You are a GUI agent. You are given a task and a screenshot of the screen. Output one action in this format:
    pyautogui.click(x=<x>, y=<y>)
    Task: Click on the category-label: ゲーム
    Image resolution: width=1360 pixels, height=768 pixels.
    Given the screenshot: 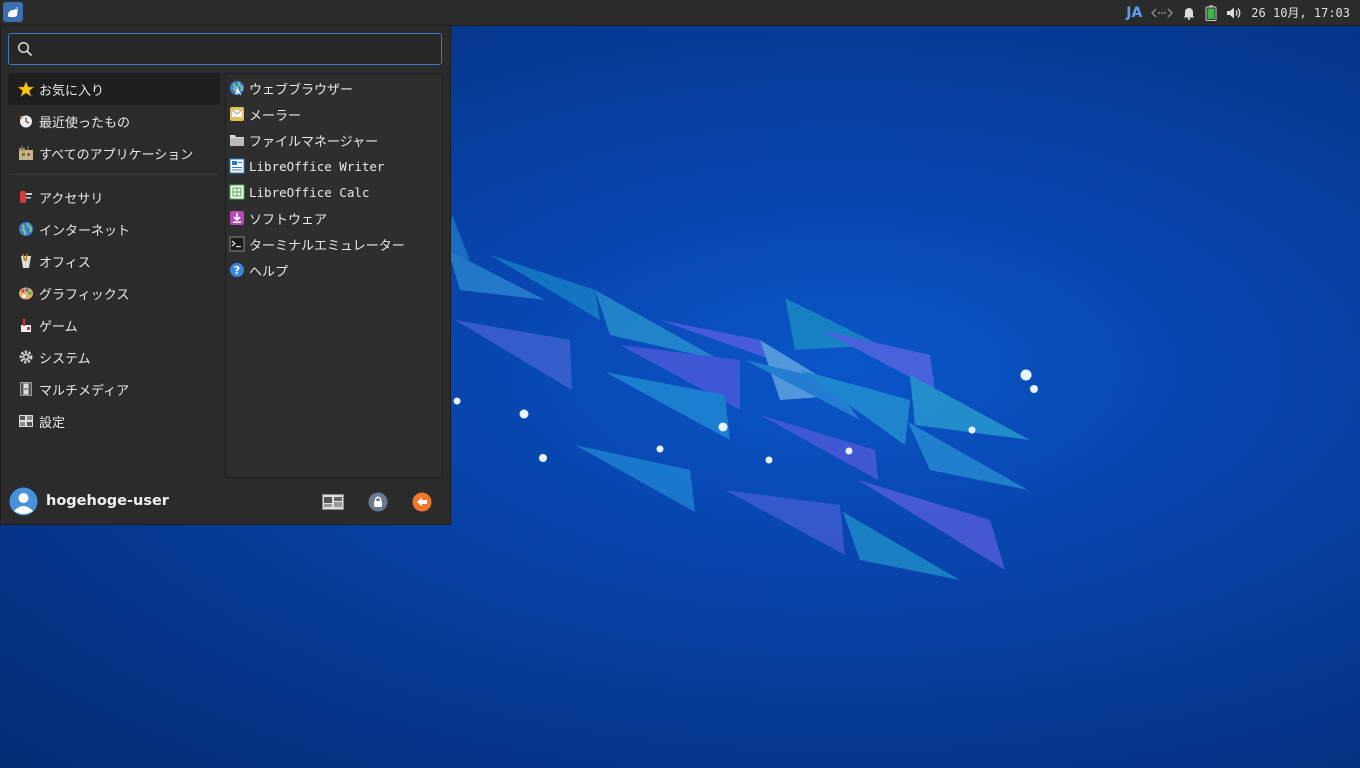 What is the action you would take?
    pyautogui.click(x=58, y=327)
    